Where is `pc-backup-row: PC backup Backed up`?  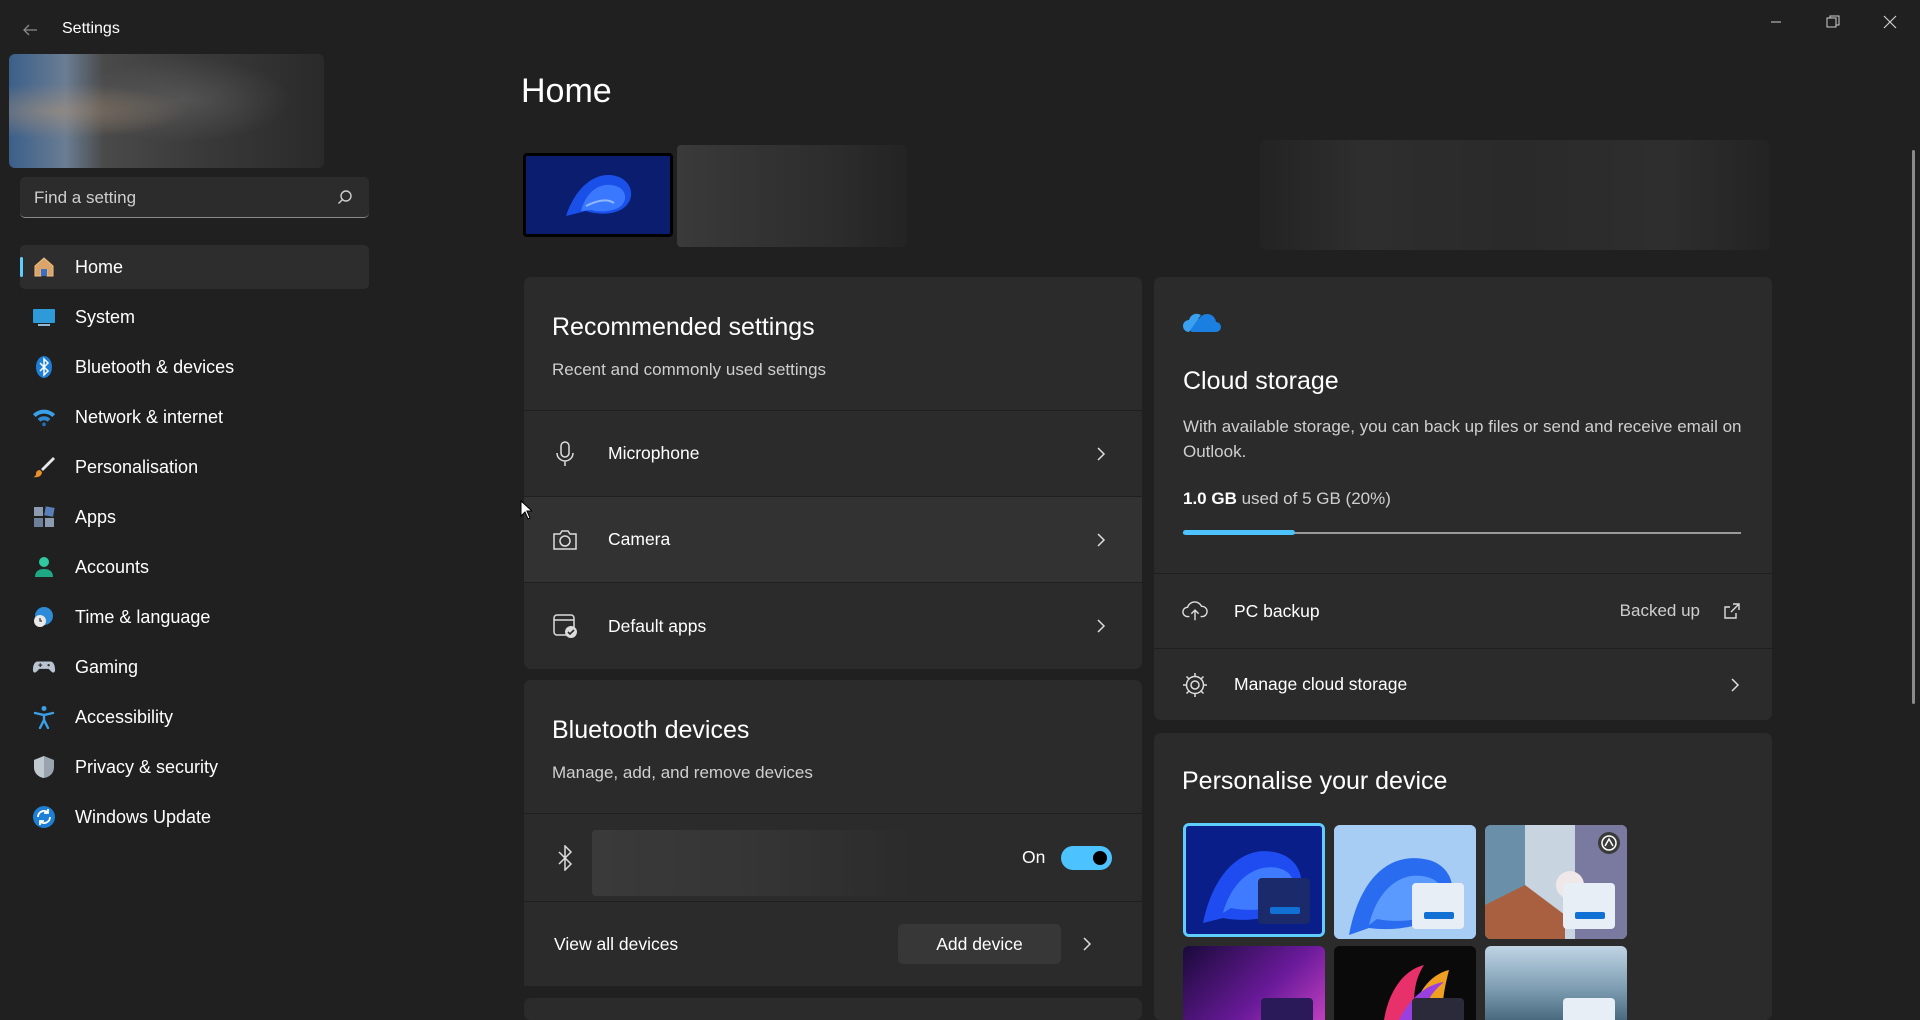 pc-backup-row: PC backup Backed up is located at coordinates (1463, 610).